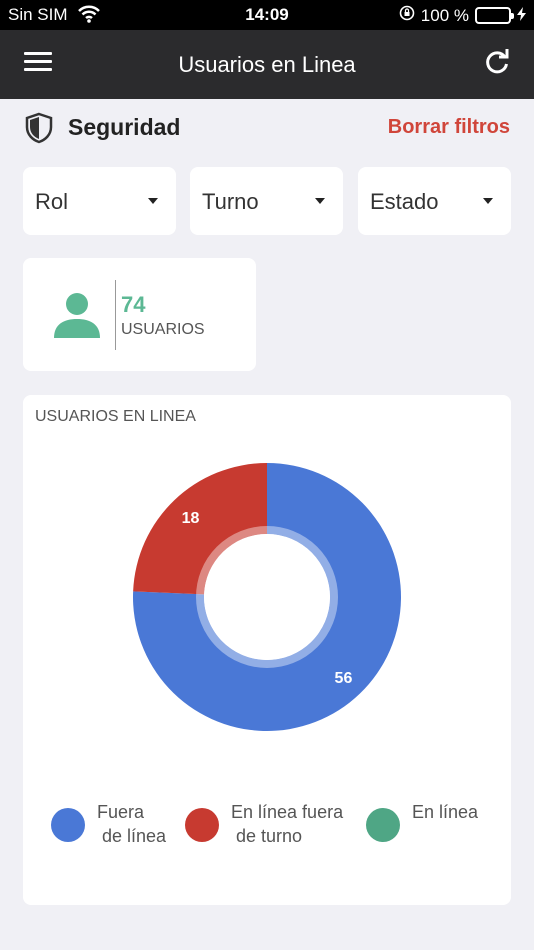 The height and width of the screenshot is (950, 534). I want to click on section-title: Seguridad, so click(124, 127).